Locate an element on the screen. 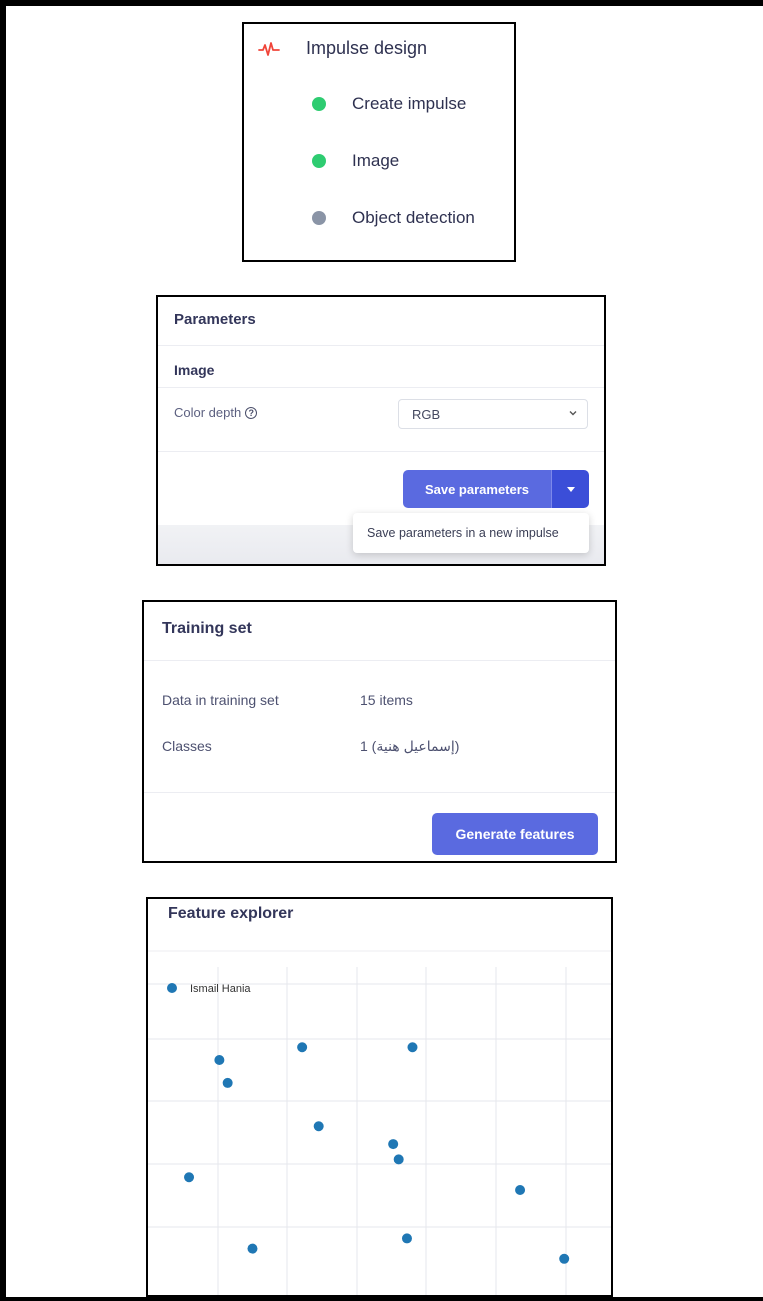  nav-item-create-impulse: Create impulse is located at coordinates (389, 104).